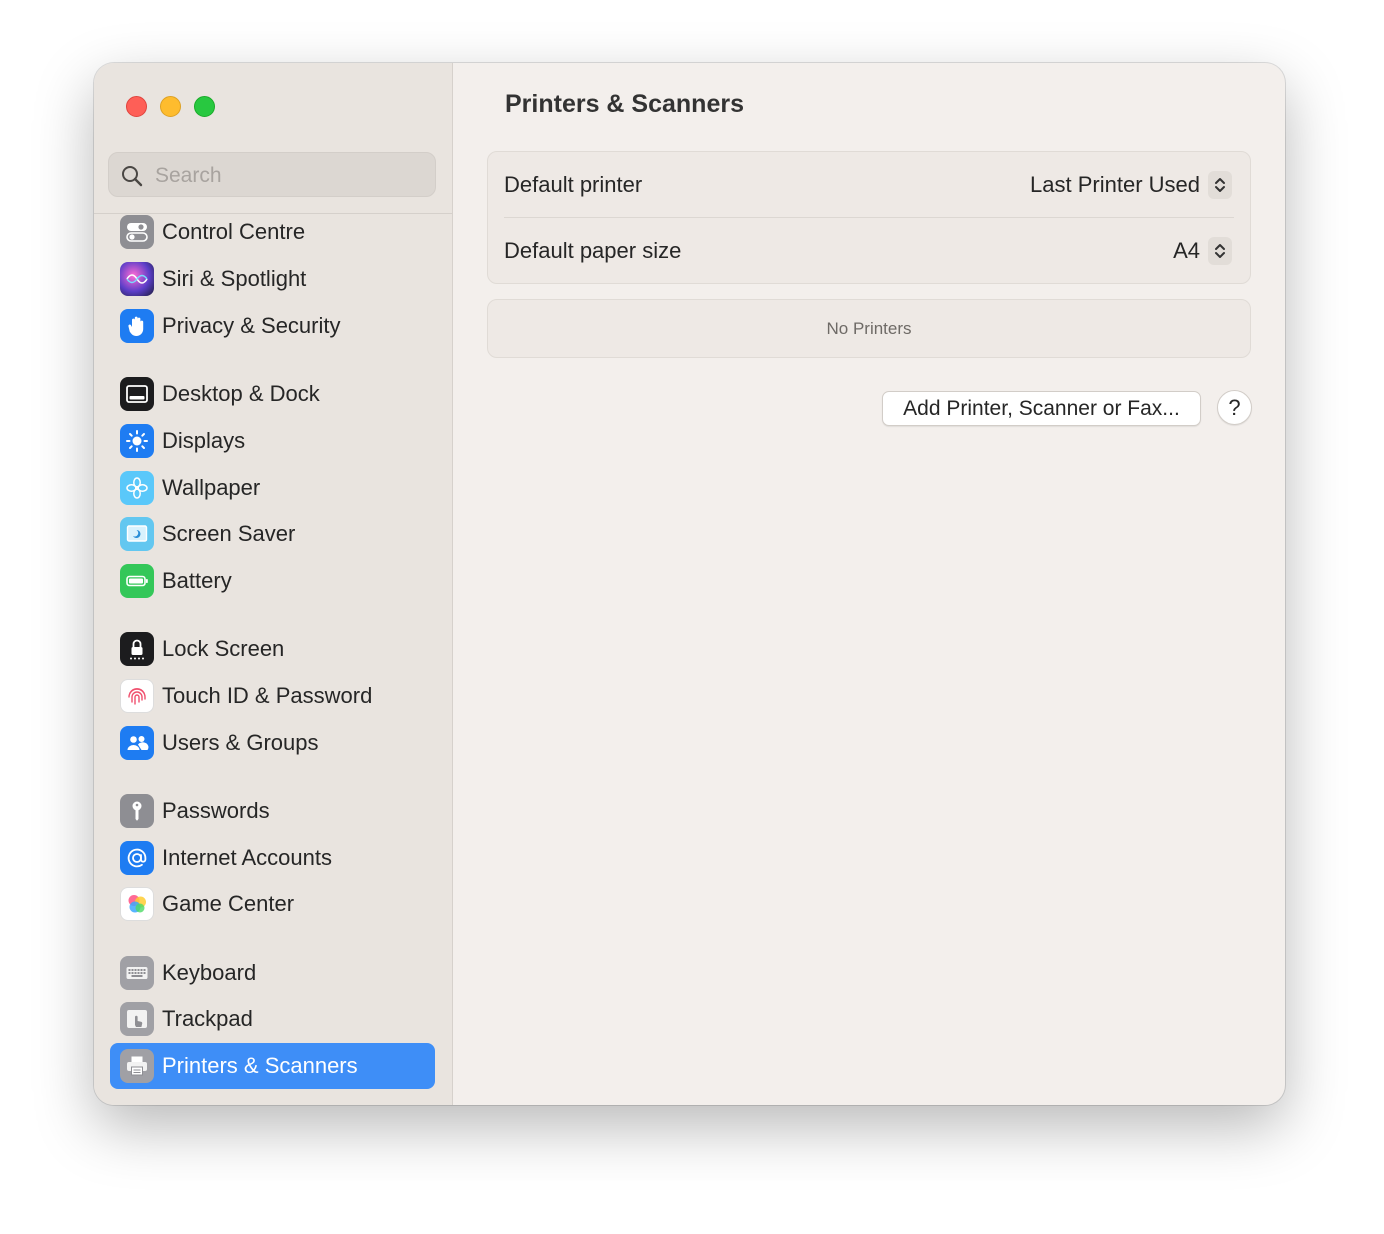 Image resolution: width=1384 pixels, height=1234 pixels. I want to click on default-printer-value: Last Printer Used, so click(1115, 184).